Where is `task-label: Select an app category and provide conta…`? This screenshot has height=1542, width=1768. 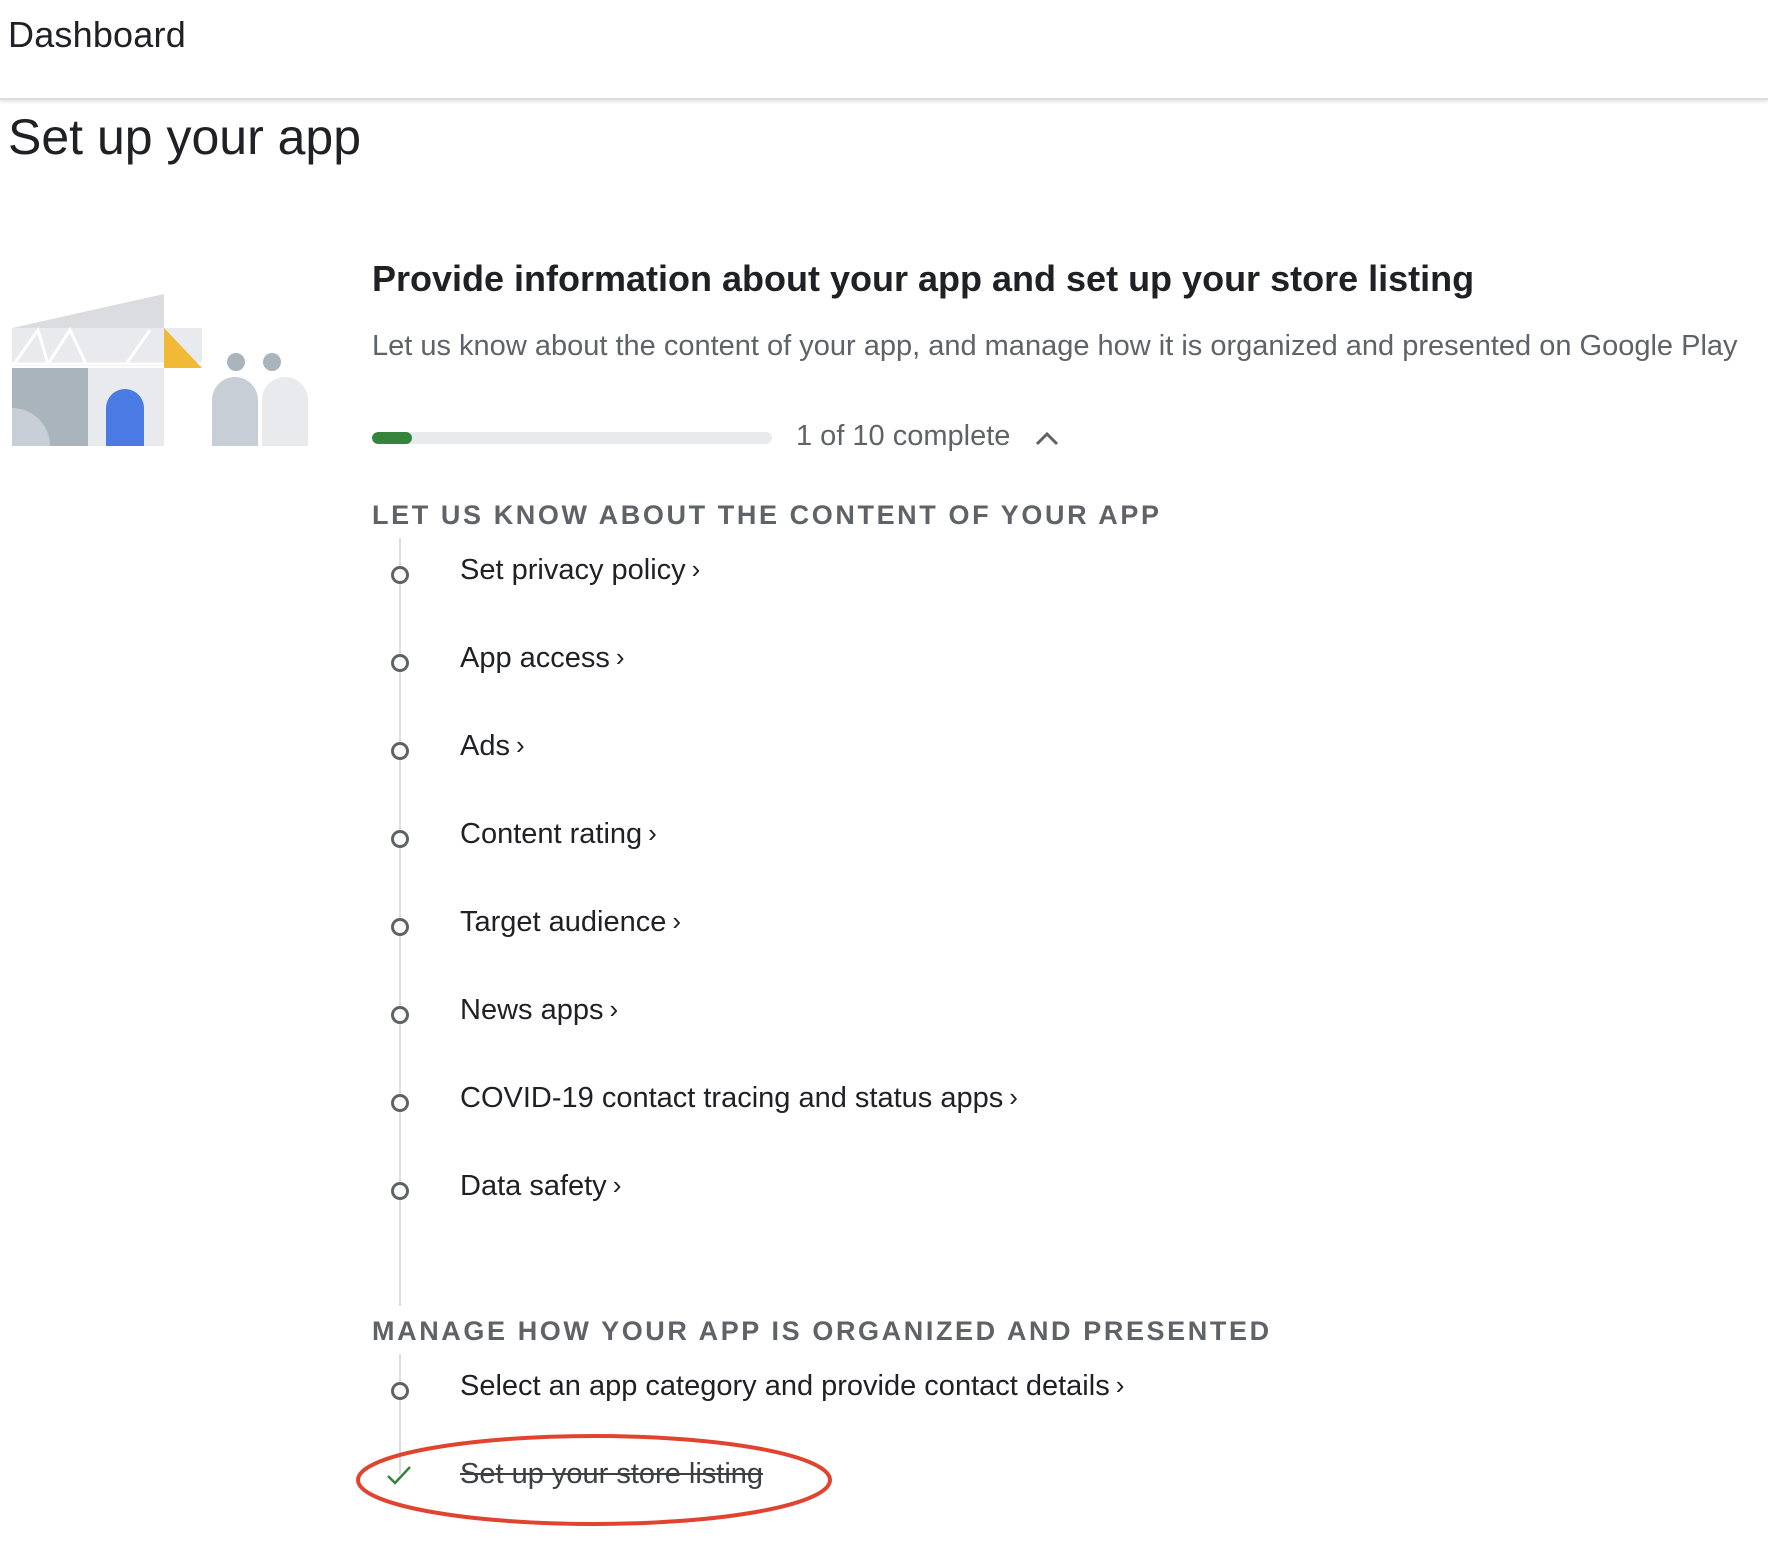
task-label: Select an app category and provide conta… is located at coordinates (785, 1386).